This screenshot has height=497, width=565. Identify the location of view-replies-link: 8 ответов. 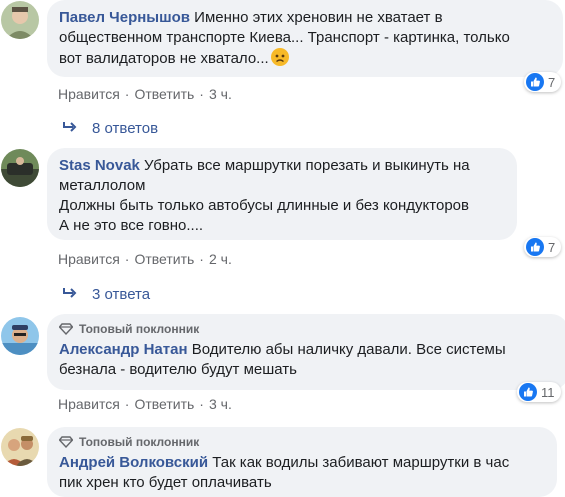
(110, 128).